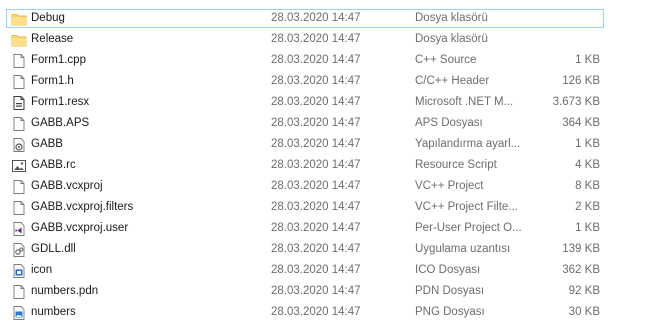  Describe the element at coordinates (581, 123) in the screenshot. I see `file-size: 364 KB` at that location.